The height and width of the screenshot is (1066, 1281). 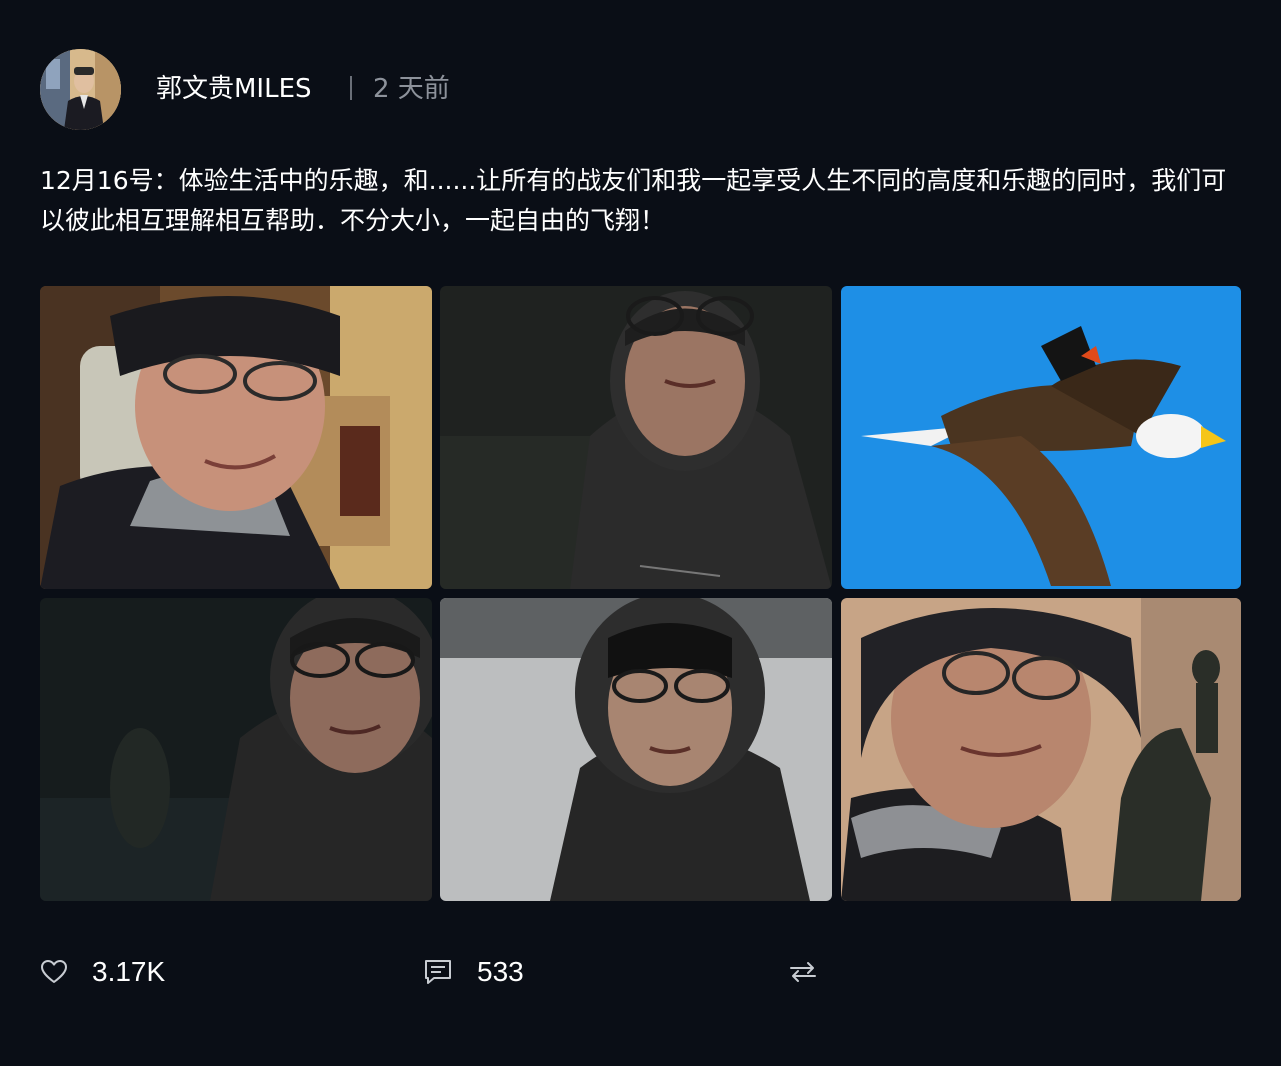 I want to click on header-divider, so click(x=351, y=88).